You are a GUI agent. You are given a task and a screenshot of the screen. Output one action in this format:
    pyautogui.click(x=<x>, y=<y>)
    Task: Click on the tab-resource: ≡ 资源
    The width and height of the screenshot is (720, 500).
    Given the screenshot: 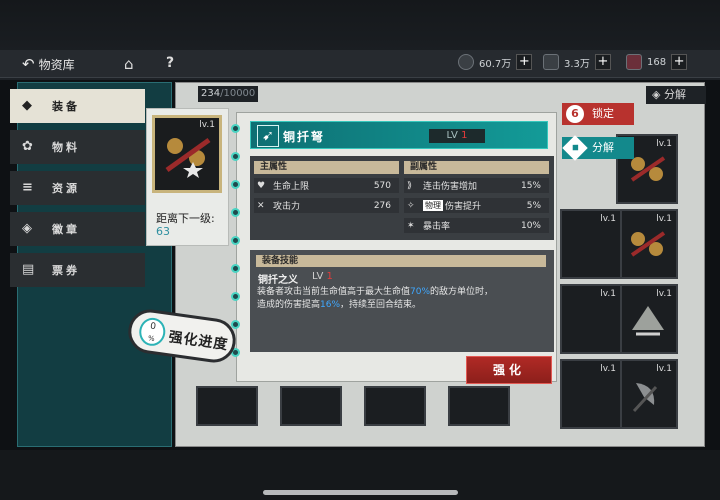 What is the action you would take?
    pyautogui.click(x=77, y=188)
    